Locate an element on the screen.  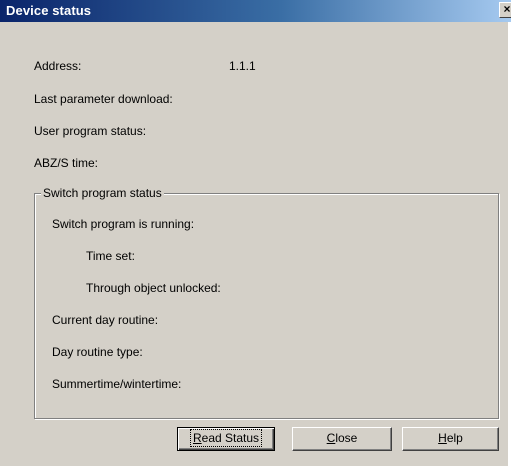
close-button: Close is located at coordinates (342, 439).